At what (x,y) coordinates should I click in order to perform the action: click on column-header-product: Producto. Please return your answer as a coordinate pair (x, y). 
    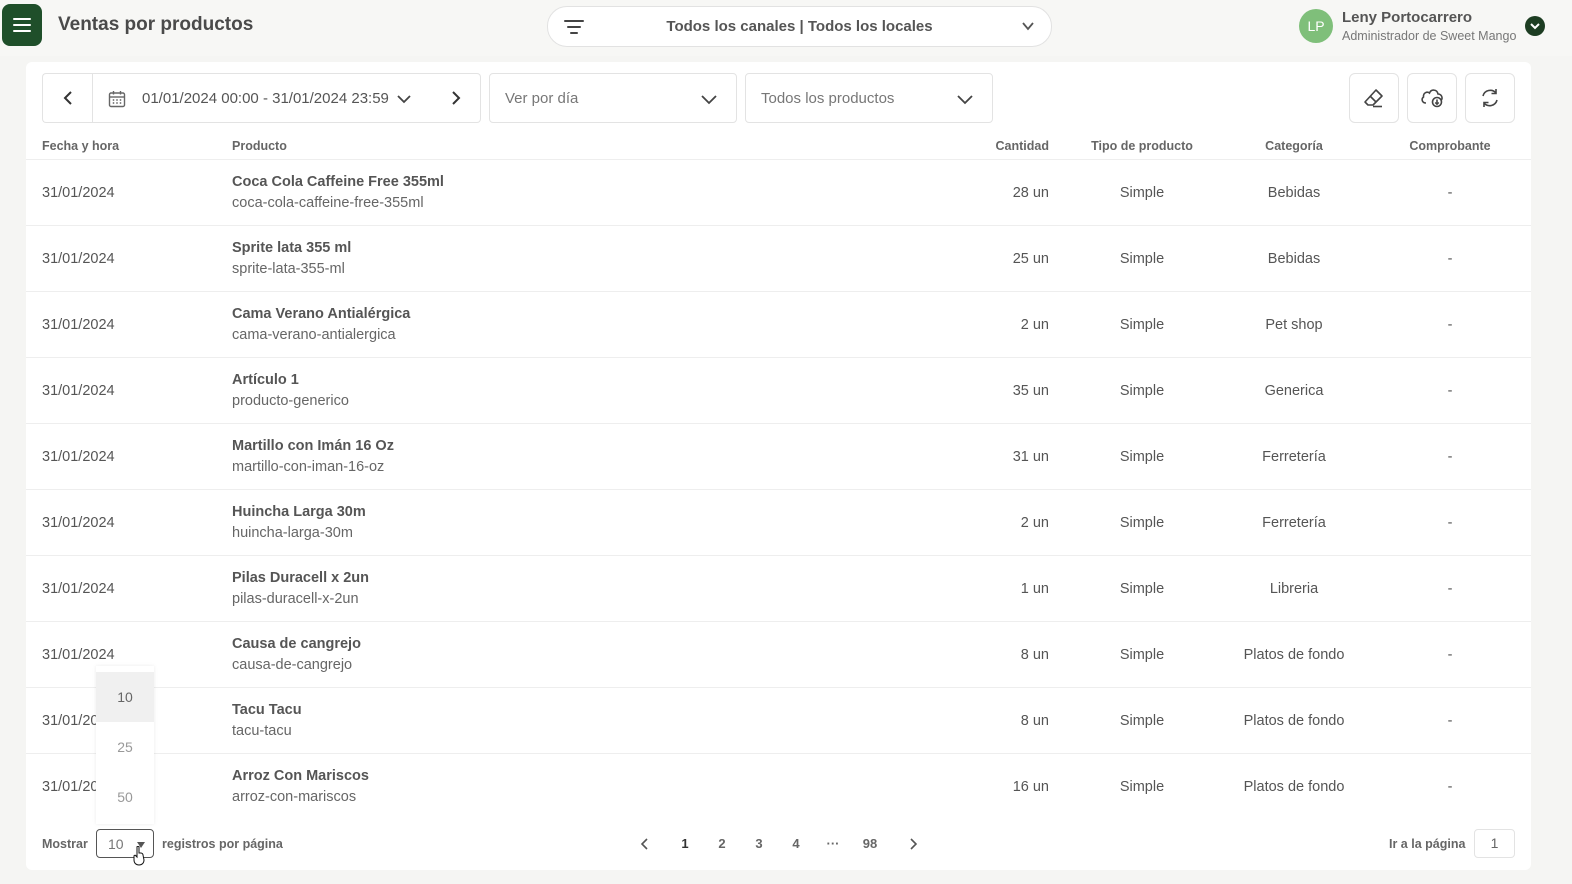
    Looking at the image, I should click on (259, 146).